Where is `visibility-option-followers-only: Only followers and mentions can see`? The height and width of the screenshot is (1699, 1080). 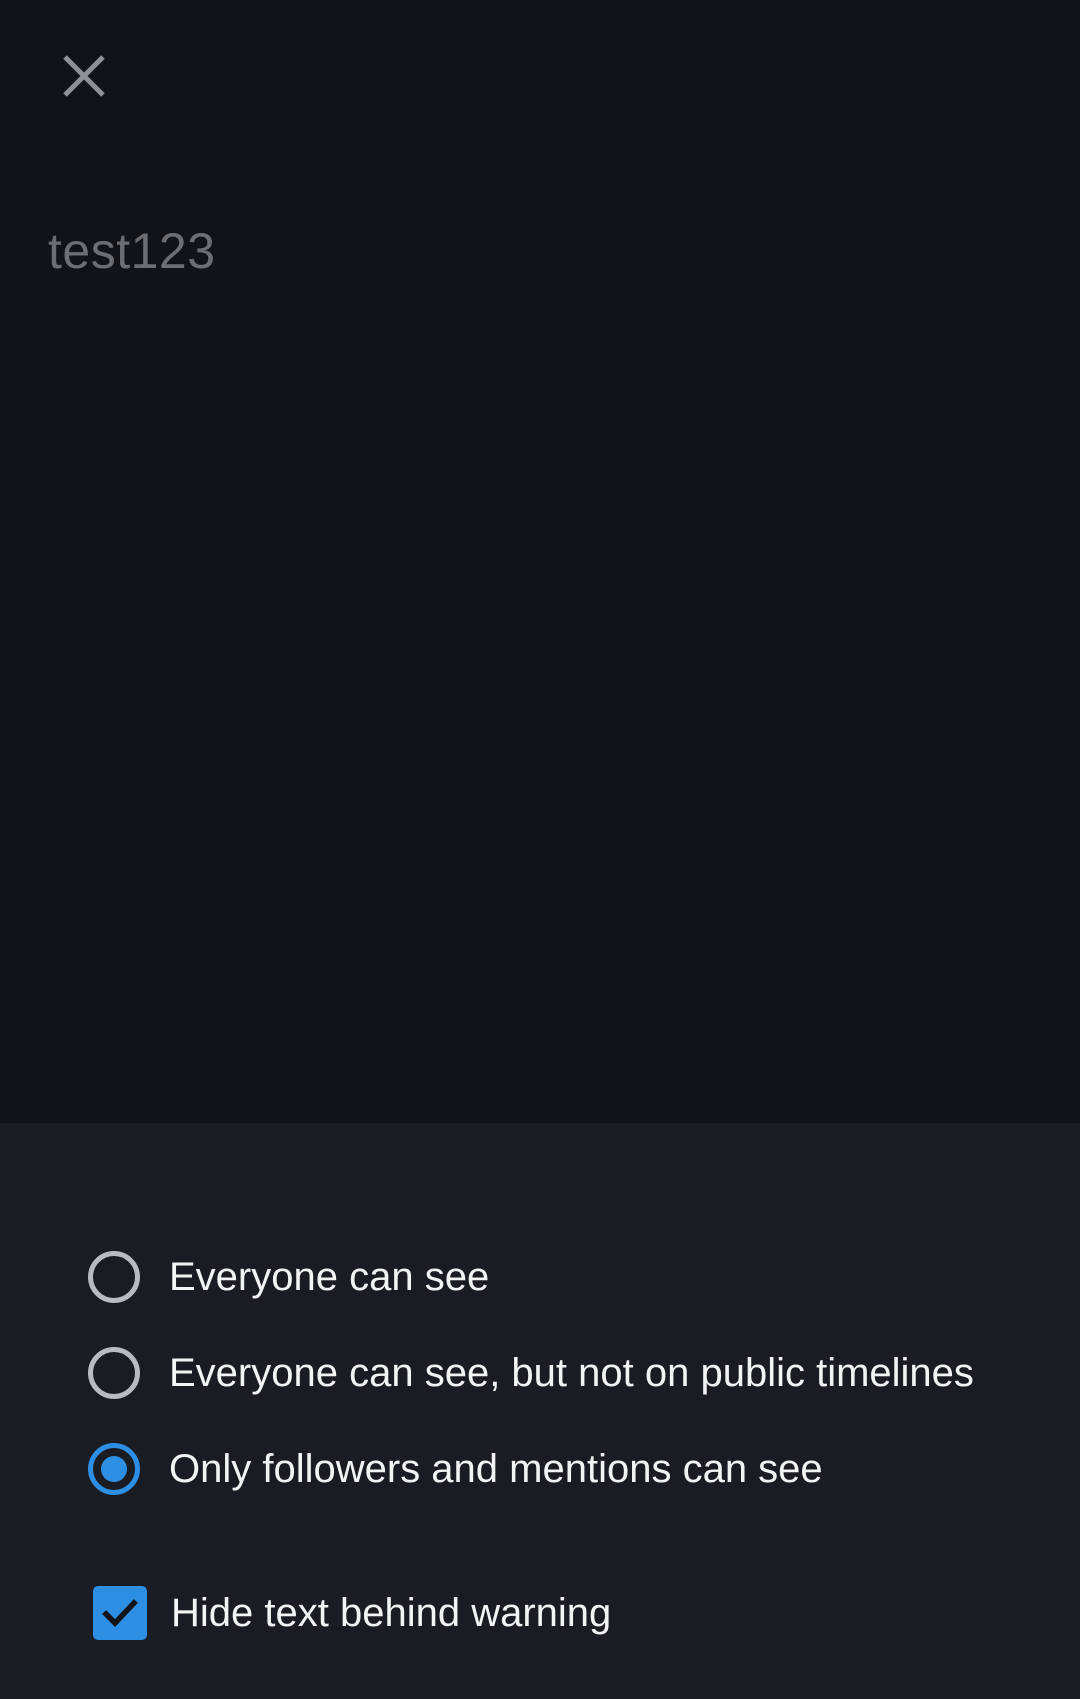 visibility-option-followers-only: Only followers and mentions can see is located at coordinates (455, 1469).